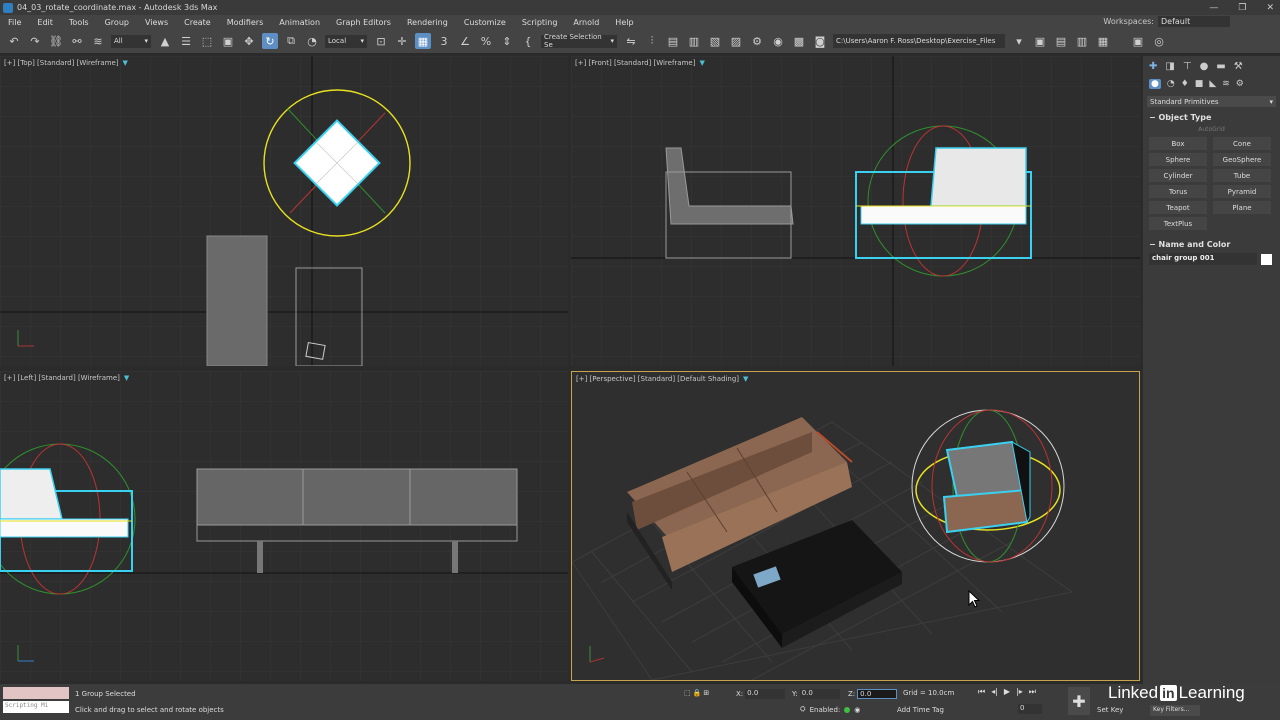  Describe the element at coordinates (270, 41) in the screenshot. I see `rotate-icon: ↻` at that location.